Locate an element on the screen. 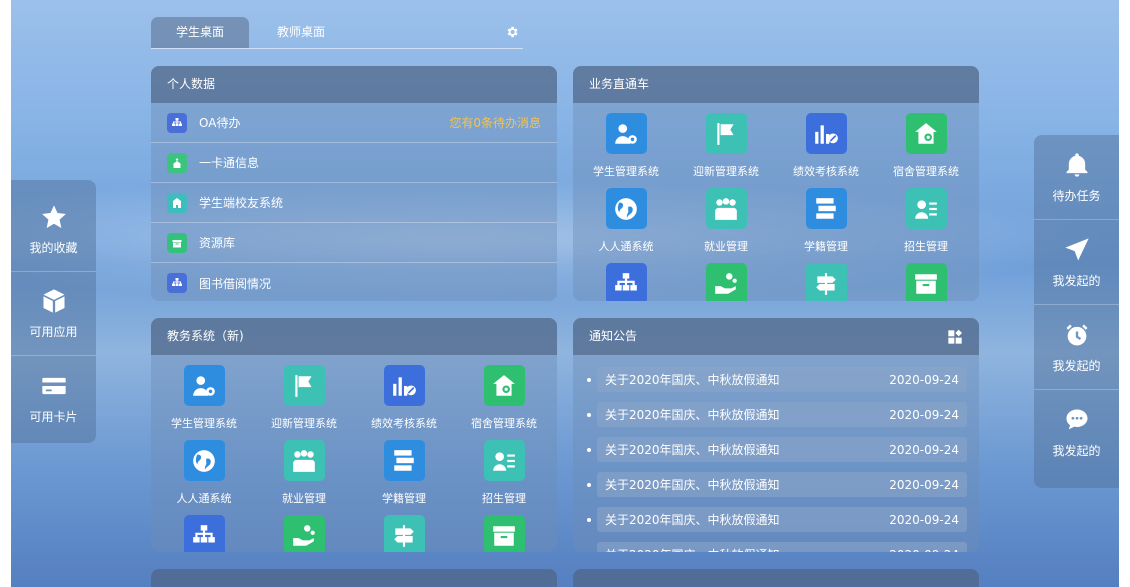 The image size is (1130, 587). dock-available-apps: 可用应用 is located at coordinates (53, 314).